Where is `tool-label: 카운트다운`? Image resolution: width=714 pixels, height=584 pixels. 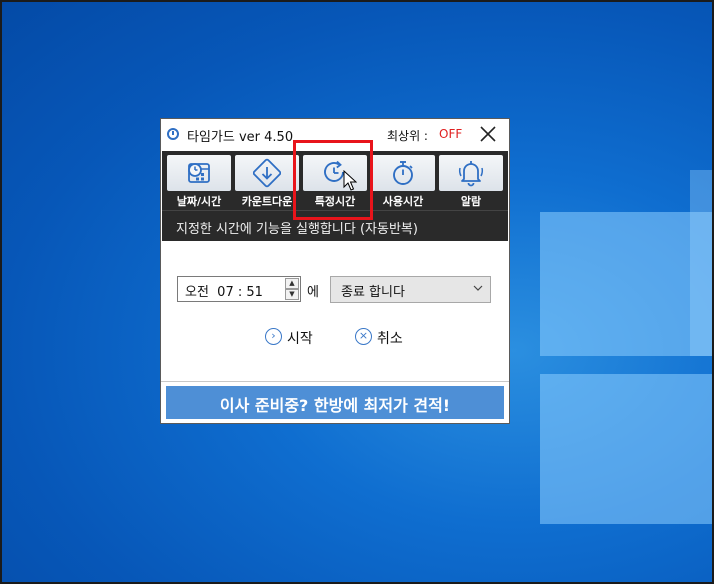
tool-label: 카운트다운 is located at coordinates (267, 201).